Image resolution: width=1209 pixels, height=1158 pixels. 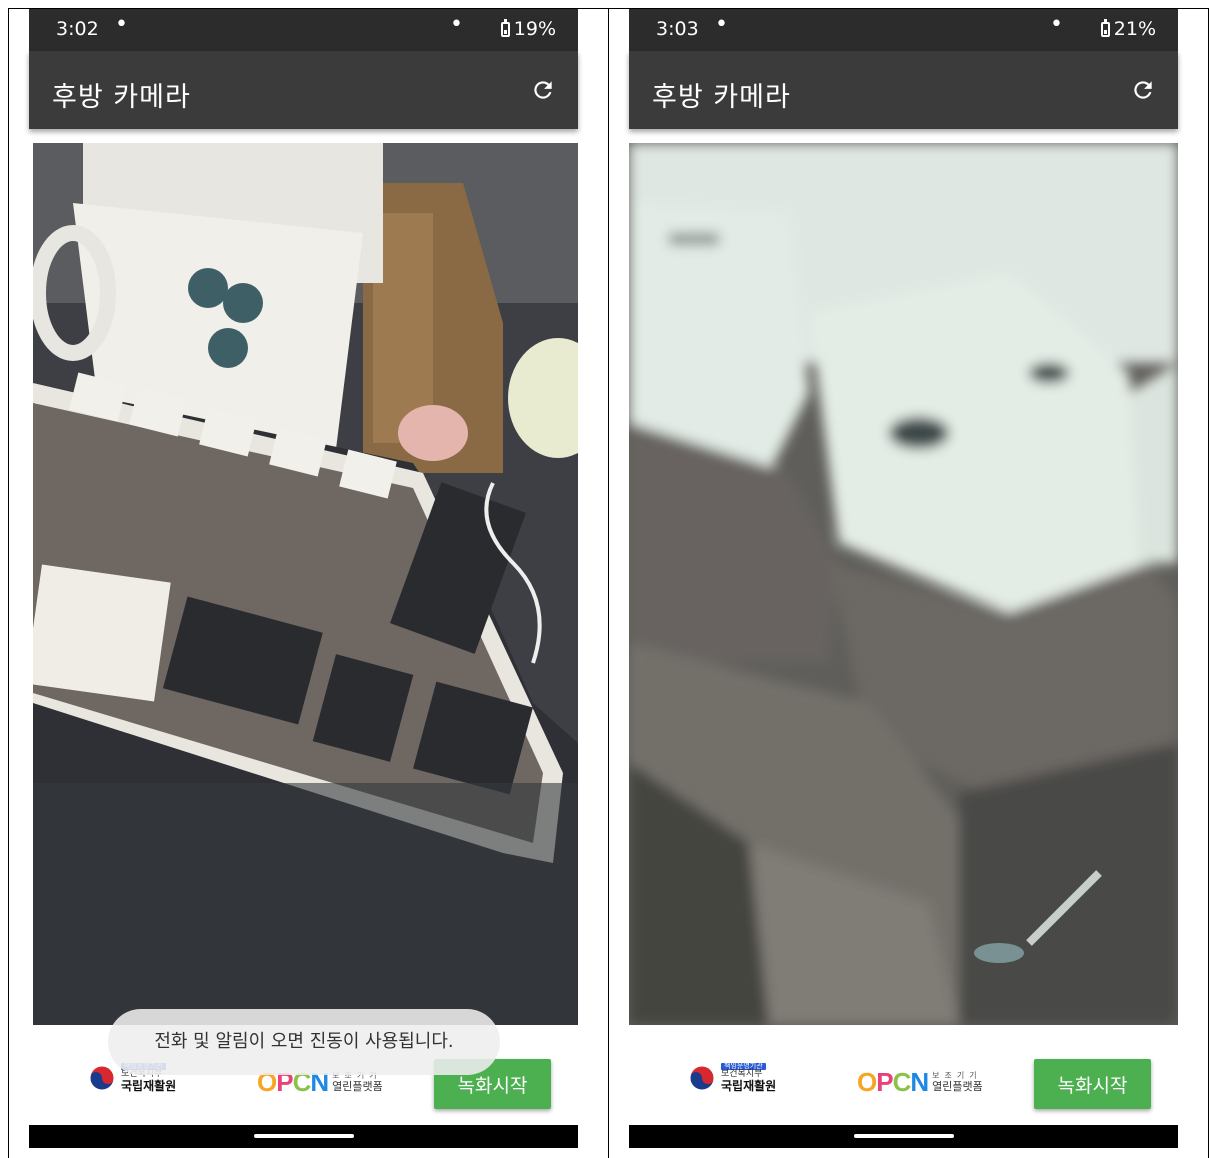 What do you see at coordinates (304, 1042) in the screenshot?
I see `toast-message: 전화 및 알림이 오면 진동이 사용됩니다.` at bounding box center [304, 1042].